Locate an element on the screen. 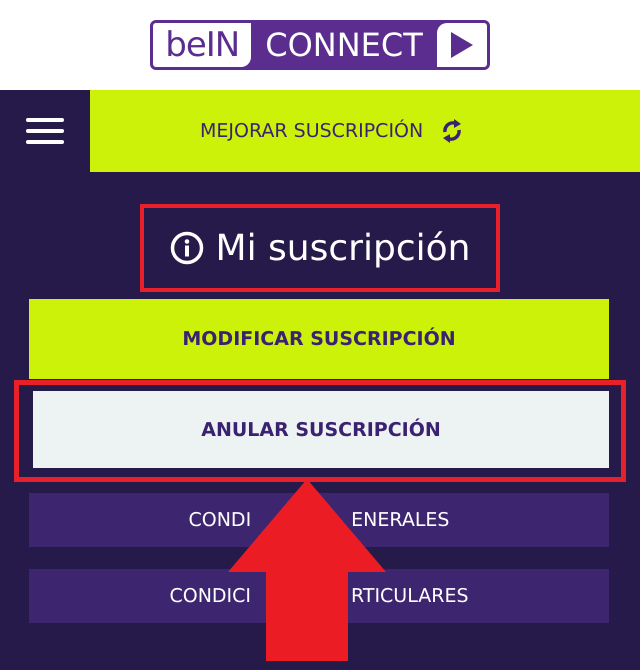 The image size is (640, 670). menu-icon is located at coordinates (45, 131).